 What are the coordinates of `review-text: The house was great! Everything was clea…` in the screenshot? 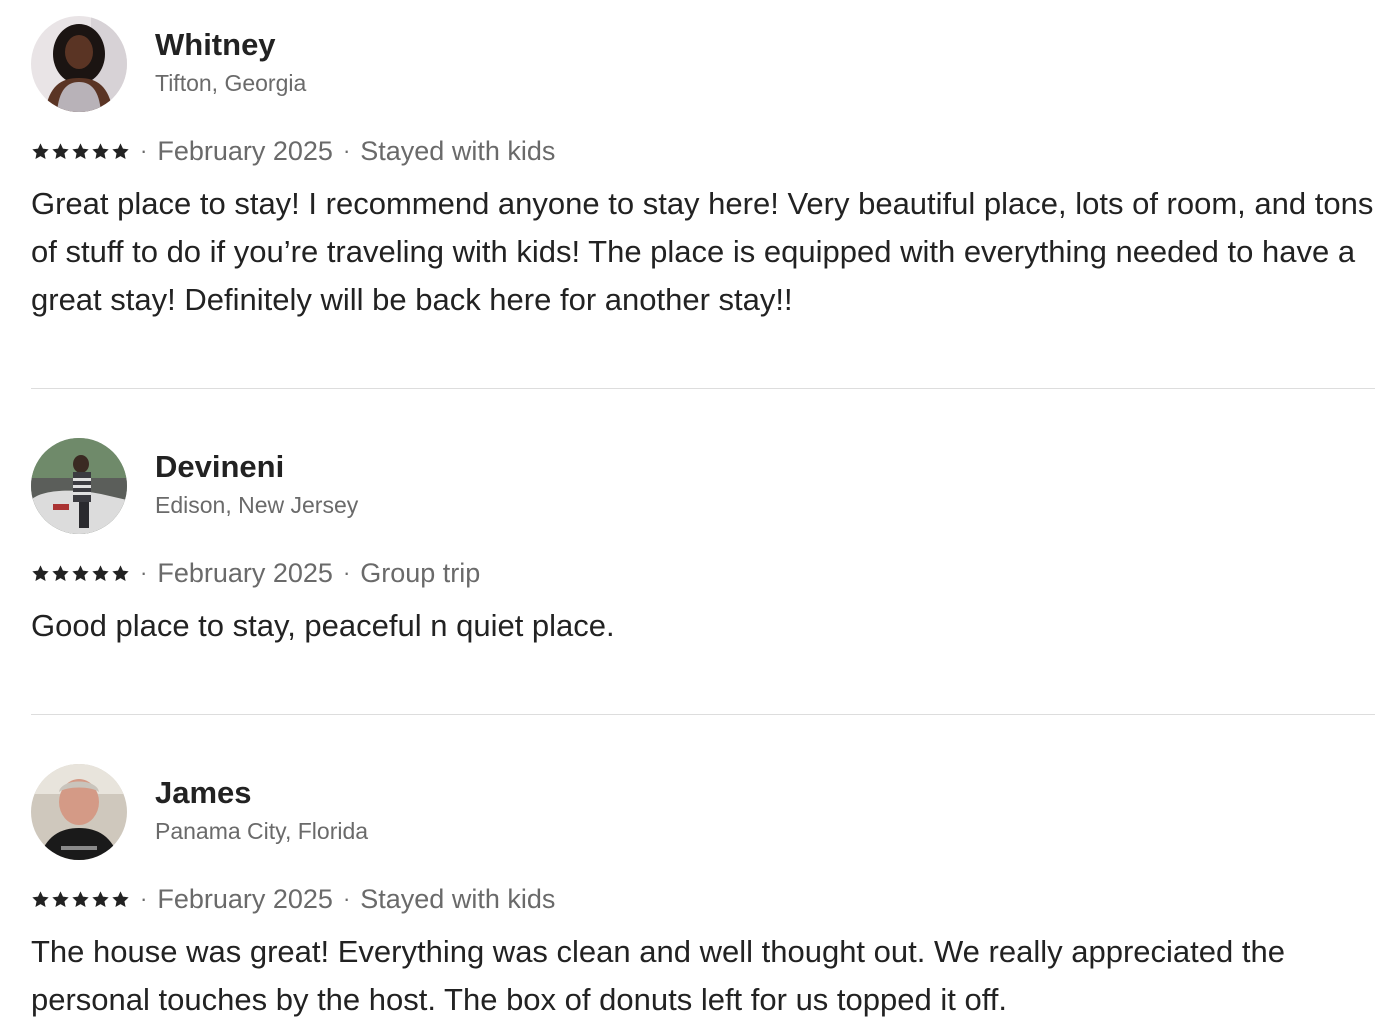 It's located at (658, 975).